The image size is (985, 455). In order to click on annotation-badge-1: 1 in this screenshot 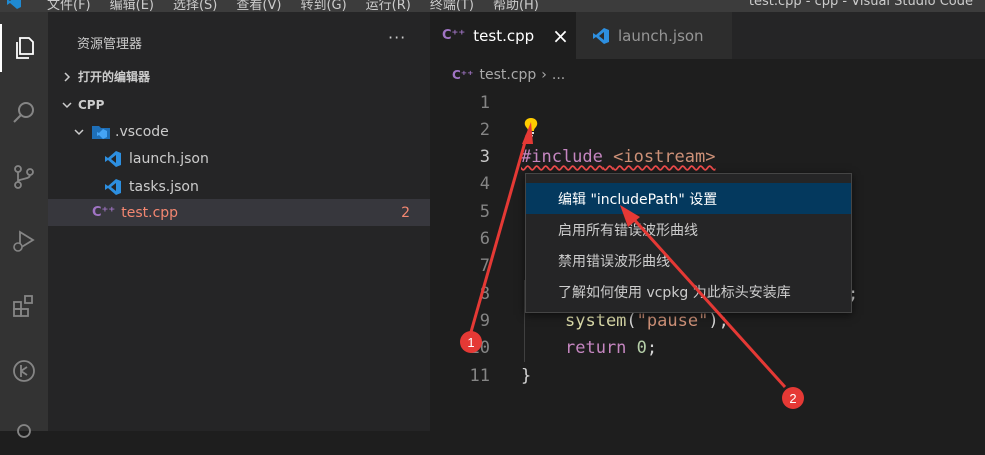, I will do `click(471, 342)`.